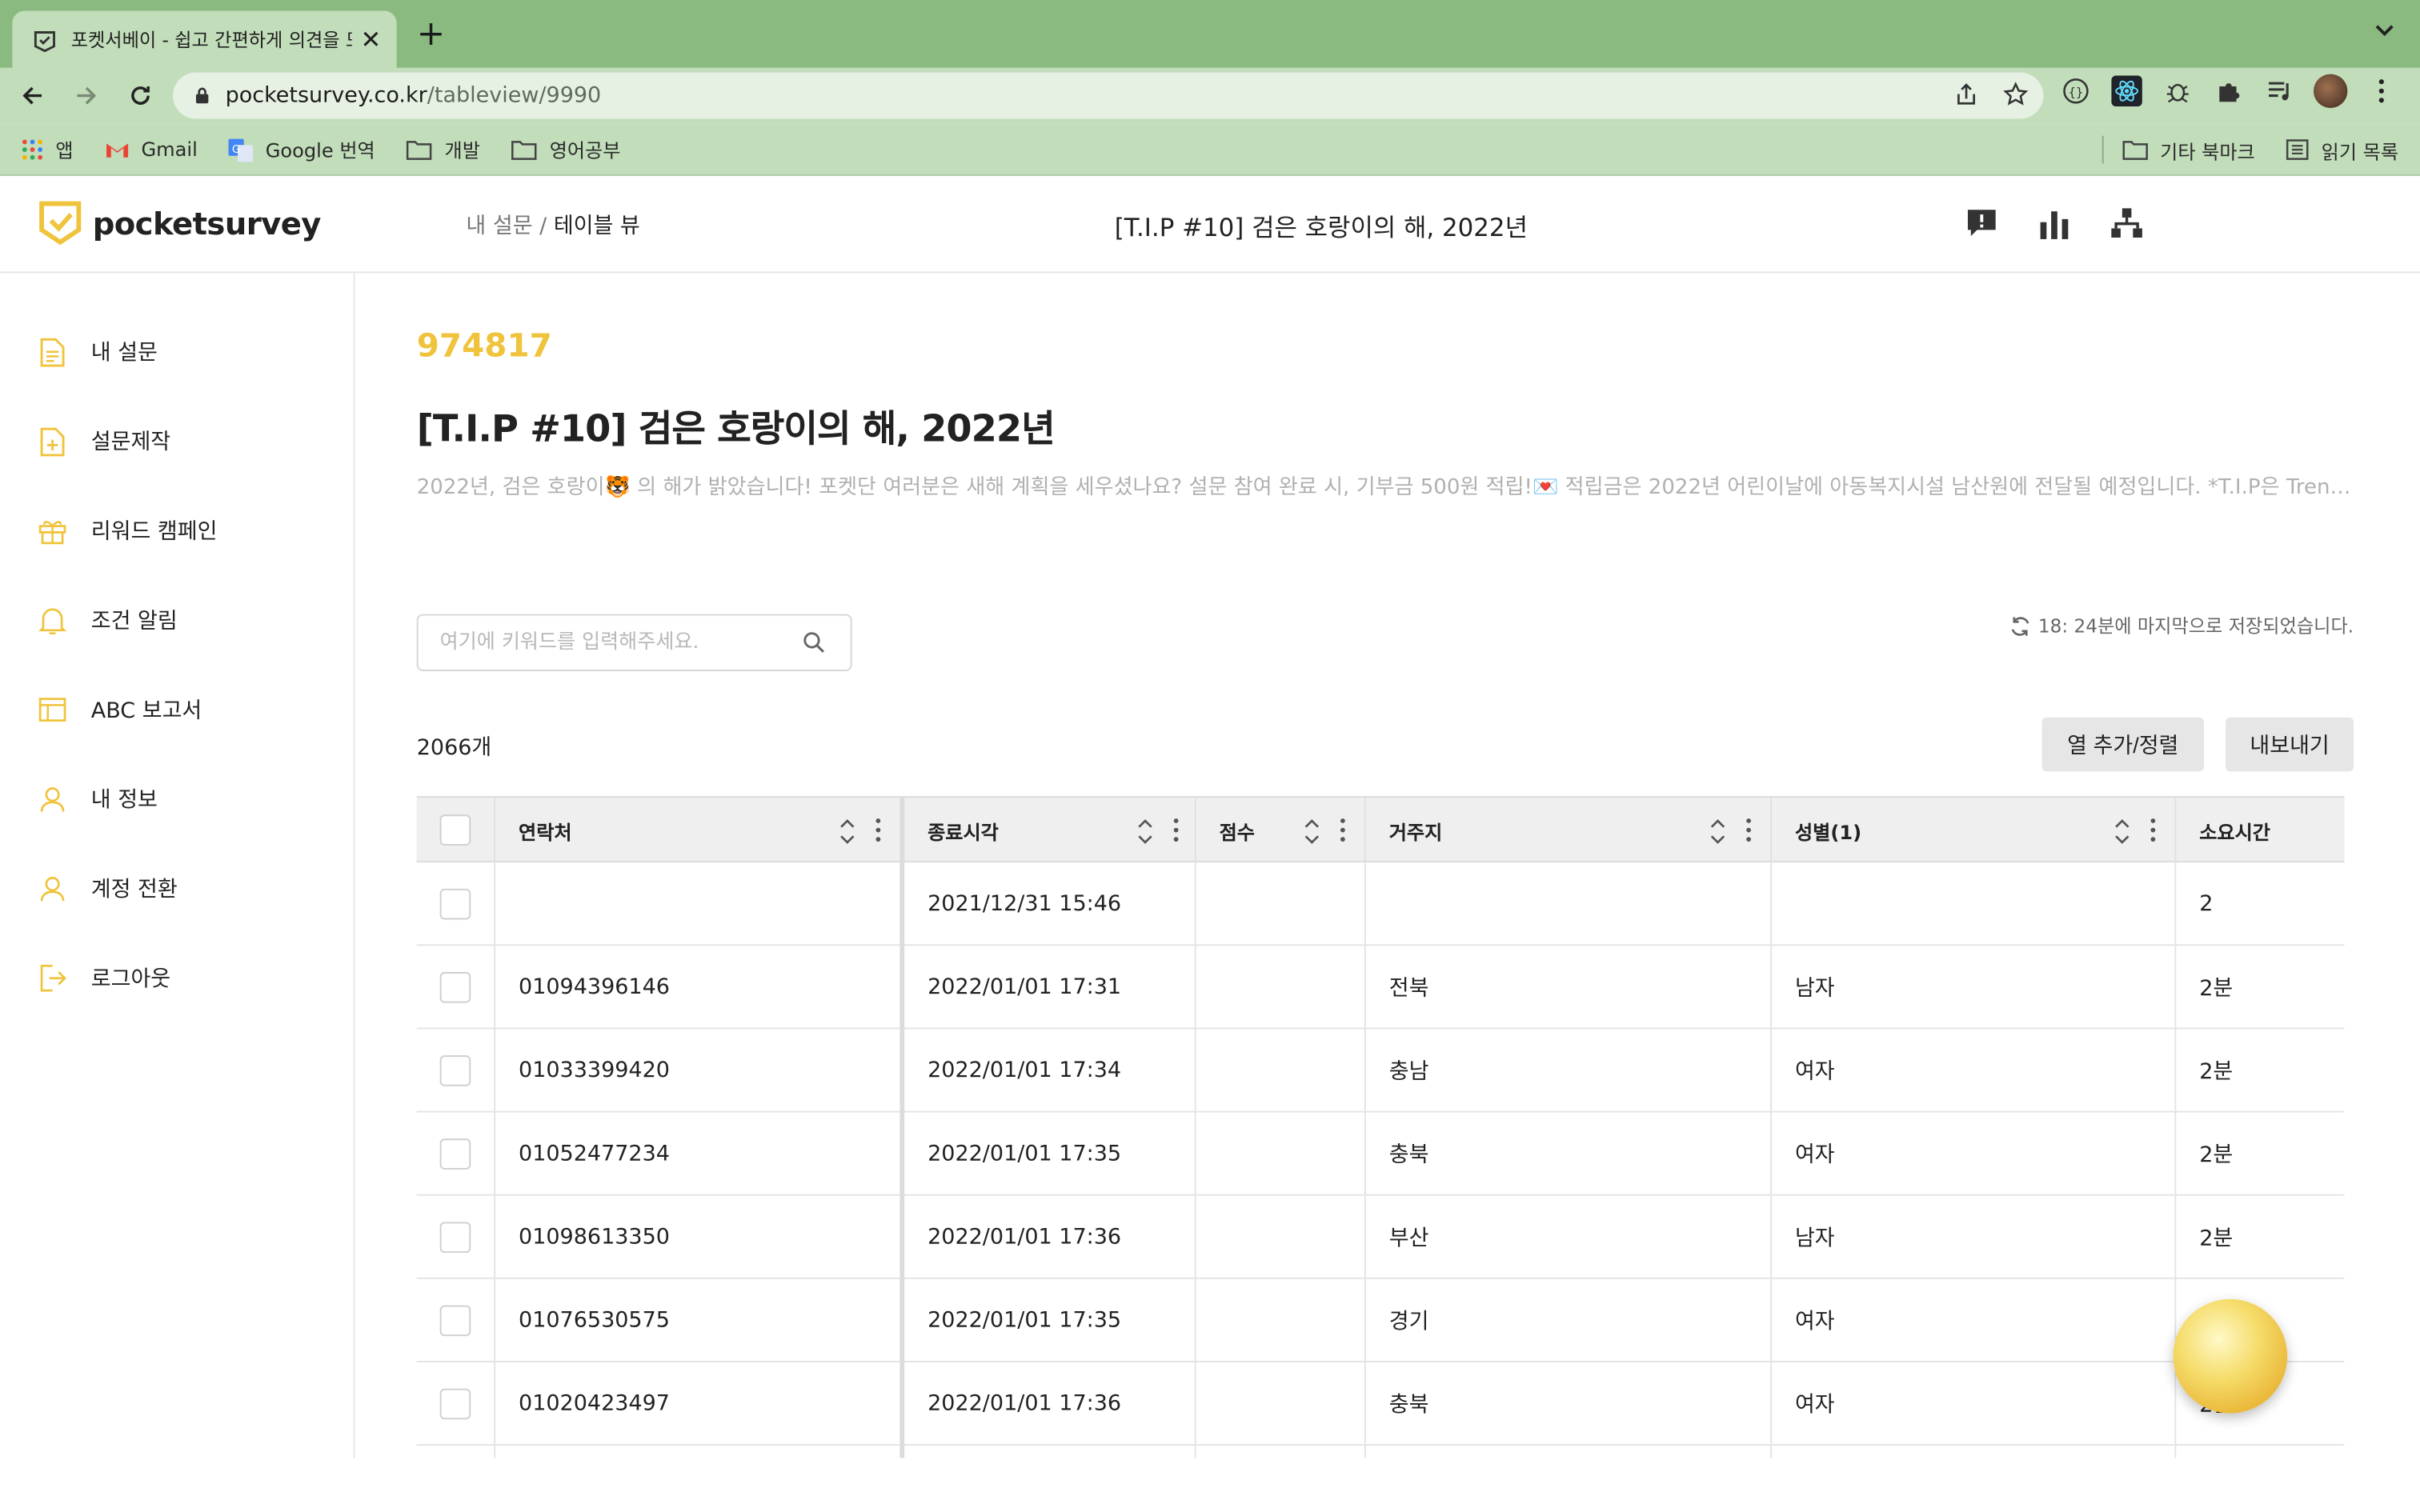 This screenshot has width=2420, height=1512. What do you see at coordinates (107, 889) in the screenshot?
I see `sidebar-item-switch-account: 계정 전환` at bounding box center [107, 889].